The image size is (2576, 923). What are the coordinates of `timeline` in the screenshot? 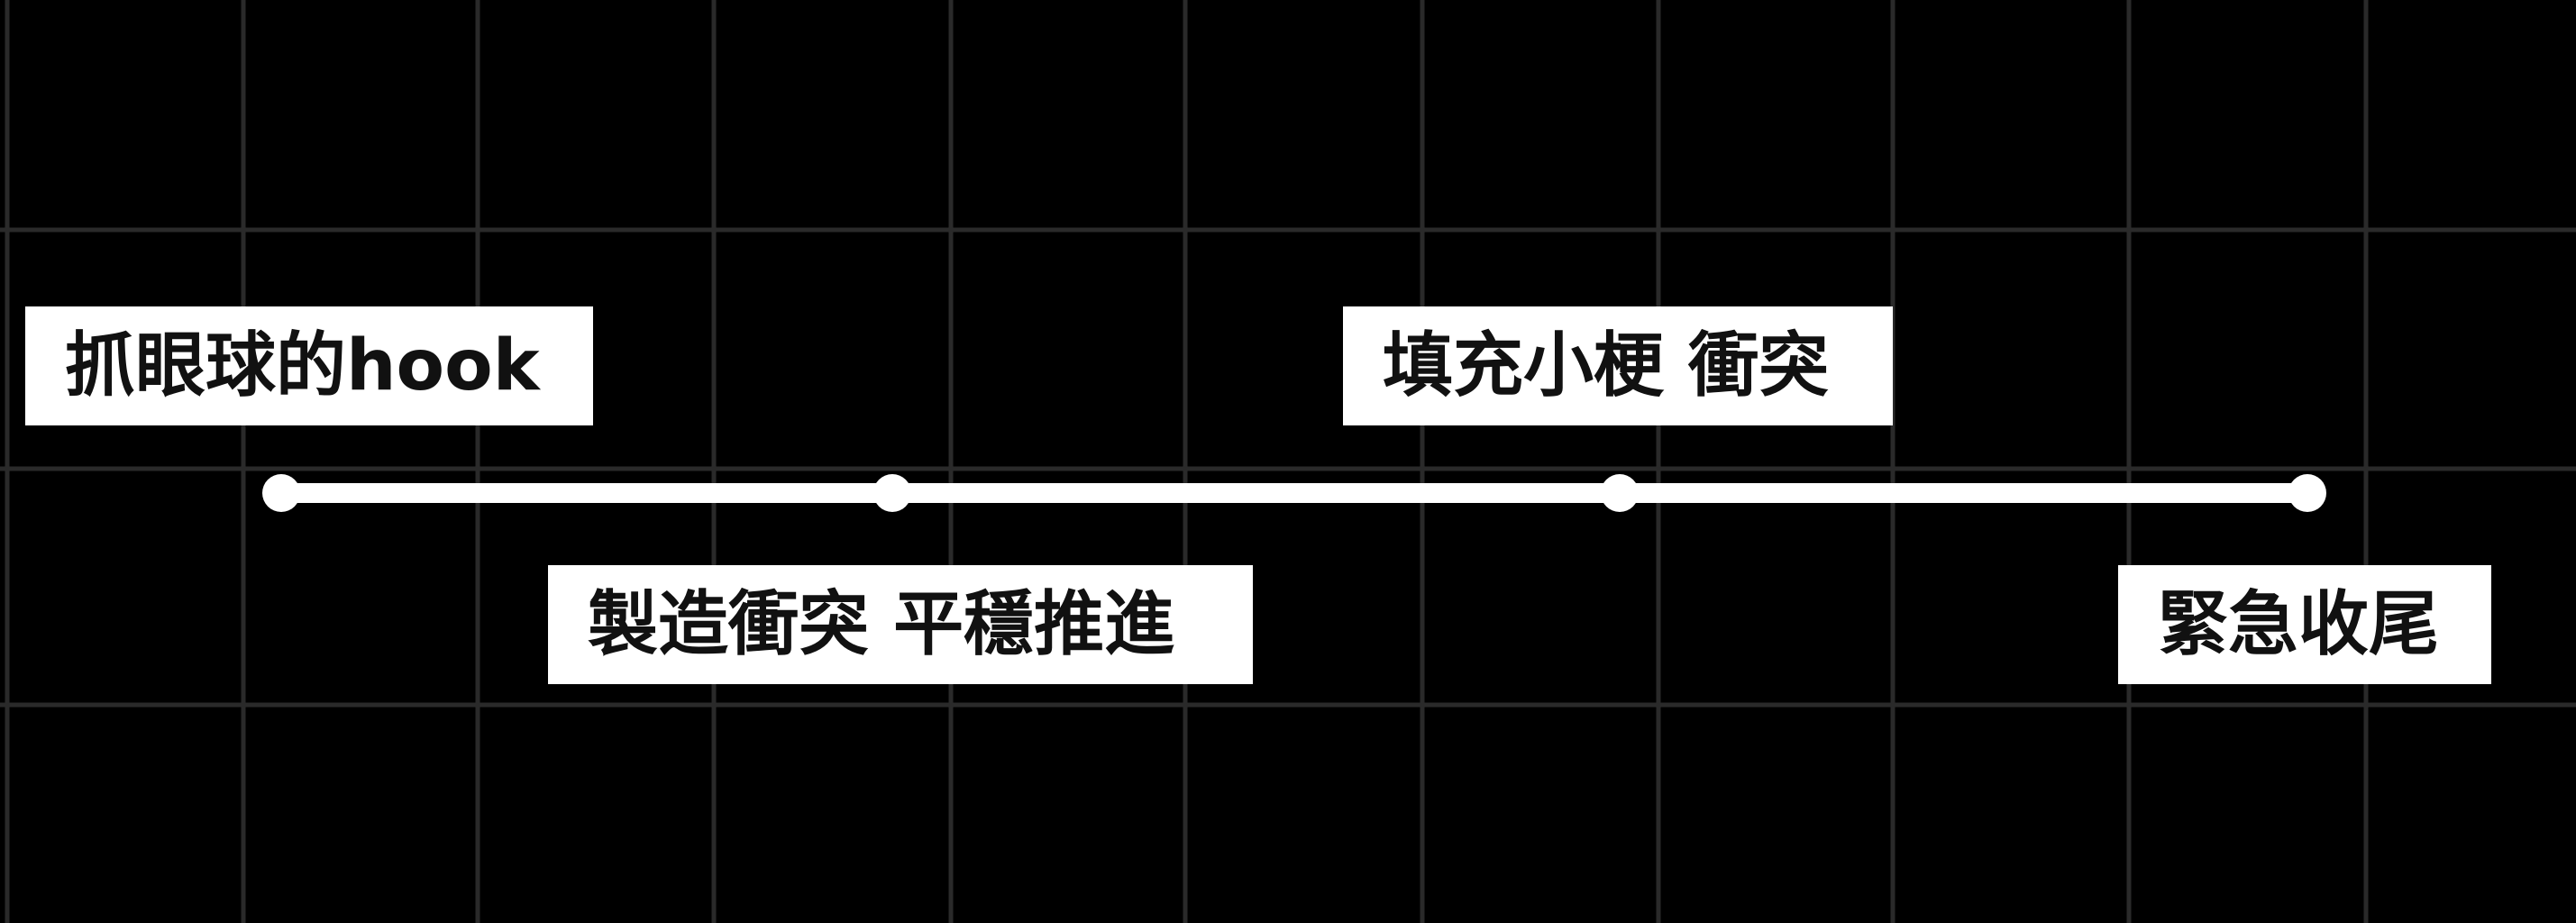 It's located at (1294, 493).